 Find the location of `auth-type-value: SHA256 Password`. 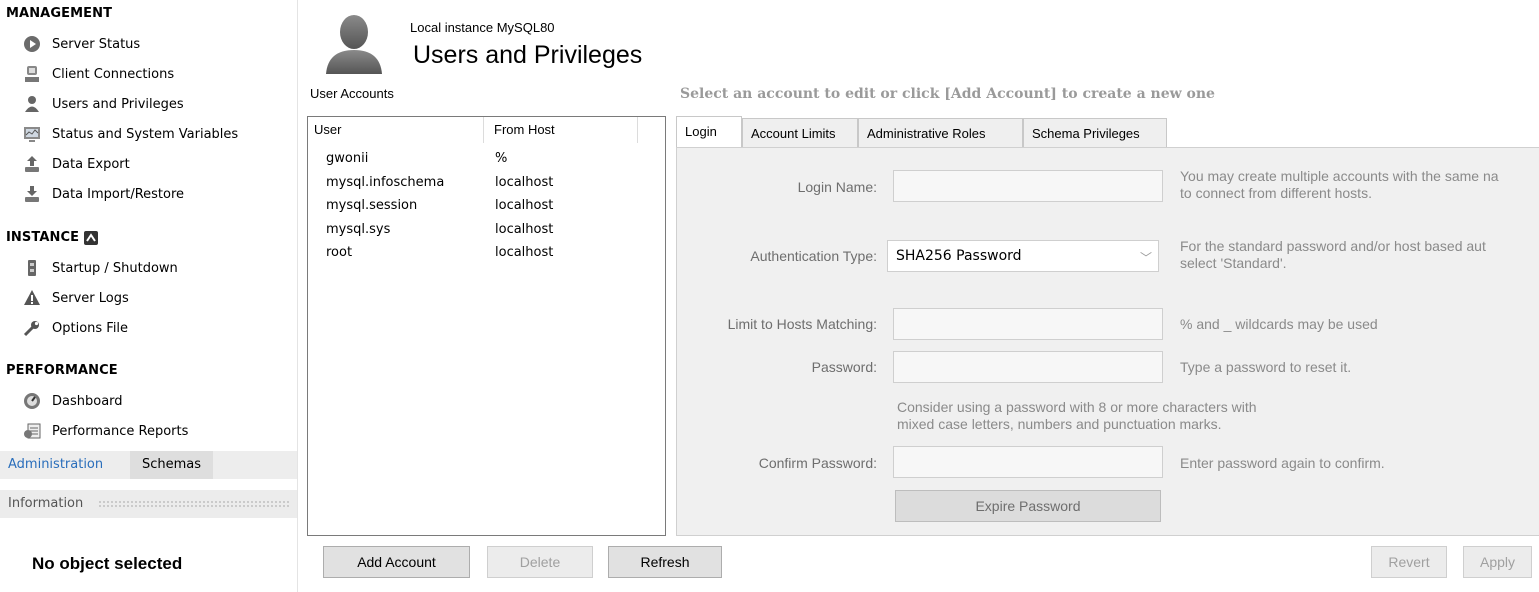

auth-type-value: SHA256 Password is located at coordinates (959, 256).